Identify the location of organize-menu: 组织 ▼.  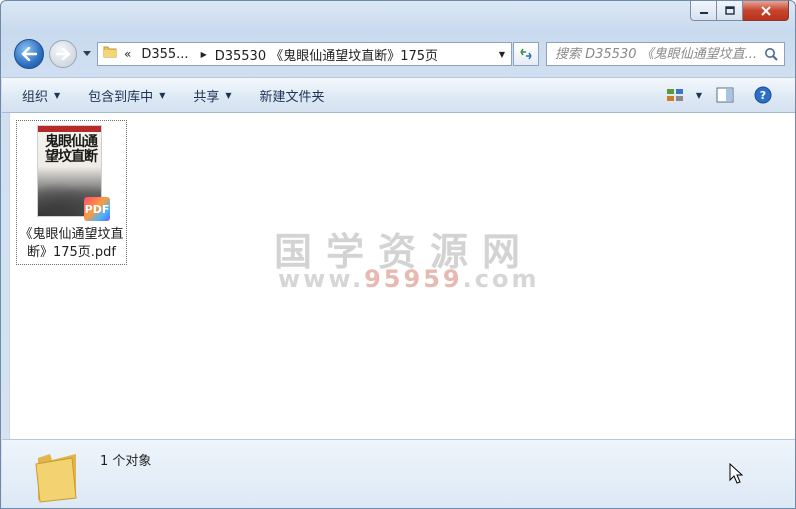
(41, 95).